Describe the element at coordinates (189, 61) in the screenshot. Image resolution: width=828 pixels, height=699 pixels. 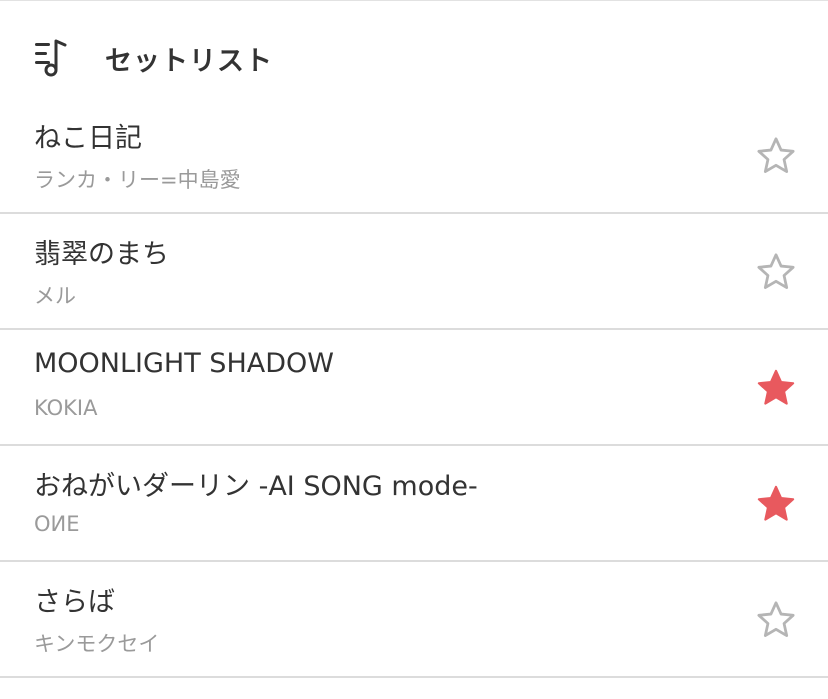
I see `page-title: セットリスト` at that location.